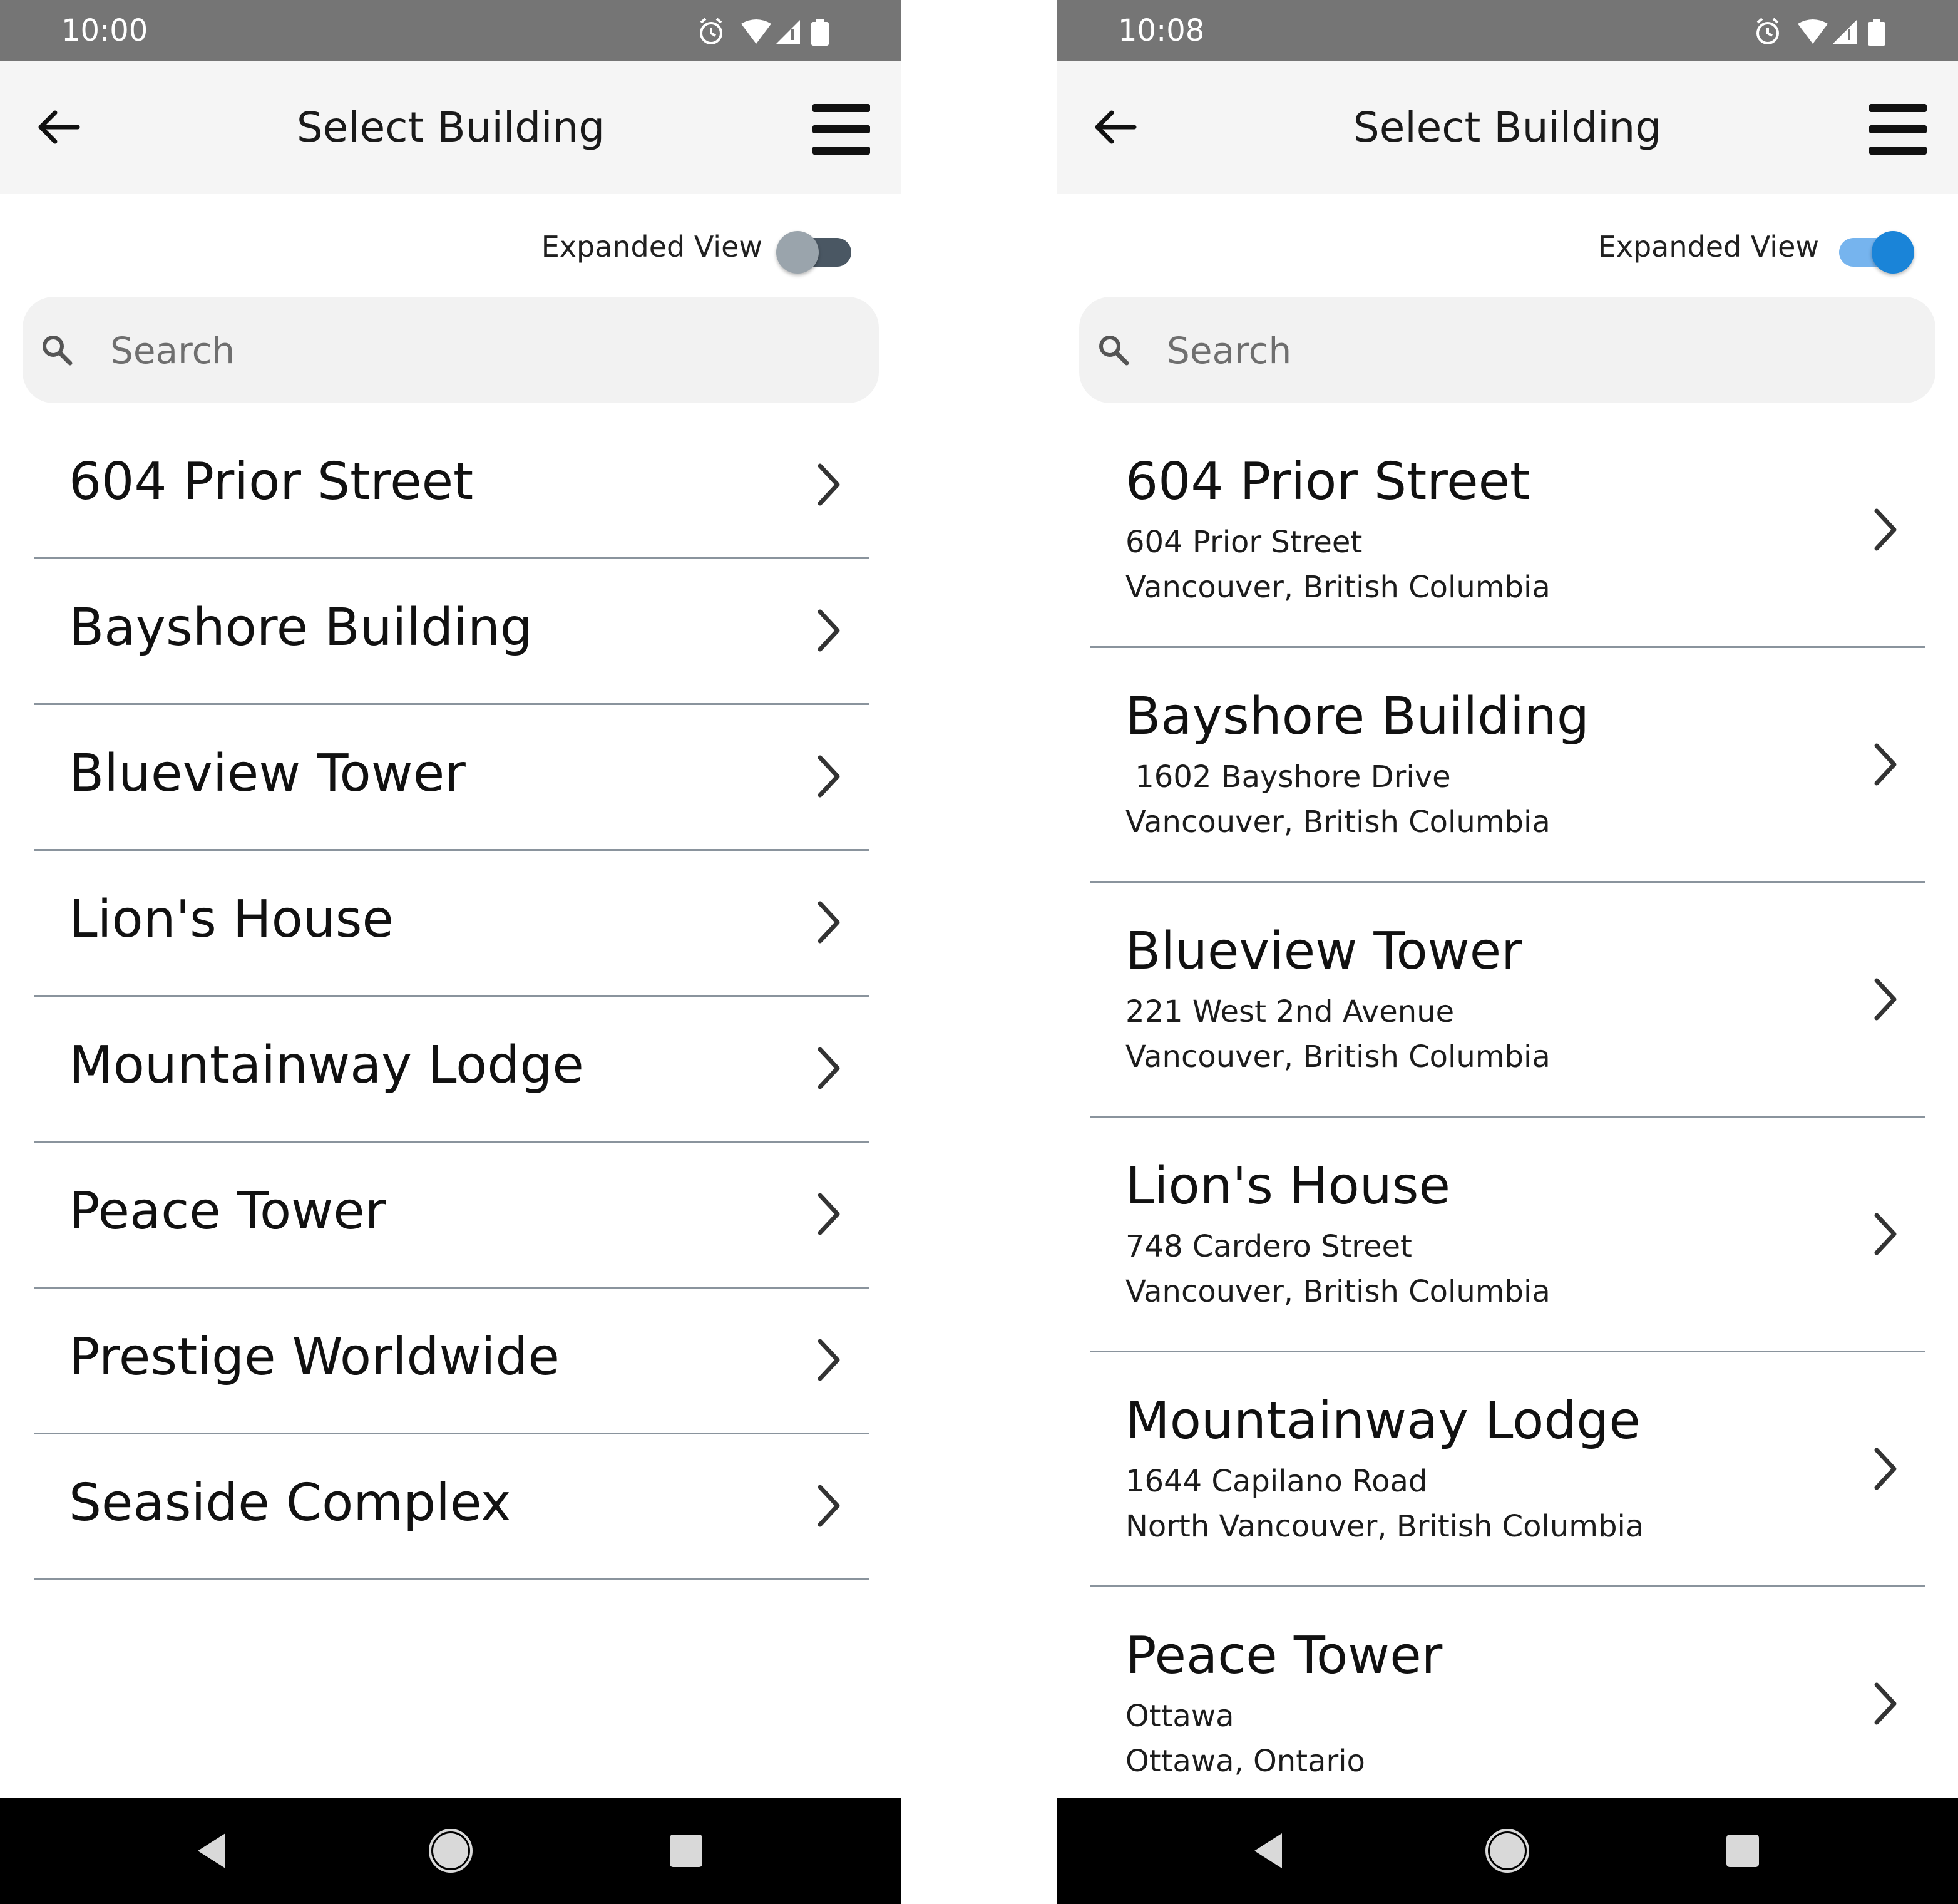 Image resolution: width=1958 pixels, height=1904 pixels. What do you see at coordinates (301, 628) in the screenshot?
I see `building-name: Bayshore Building` at bounding box center [301, 628].